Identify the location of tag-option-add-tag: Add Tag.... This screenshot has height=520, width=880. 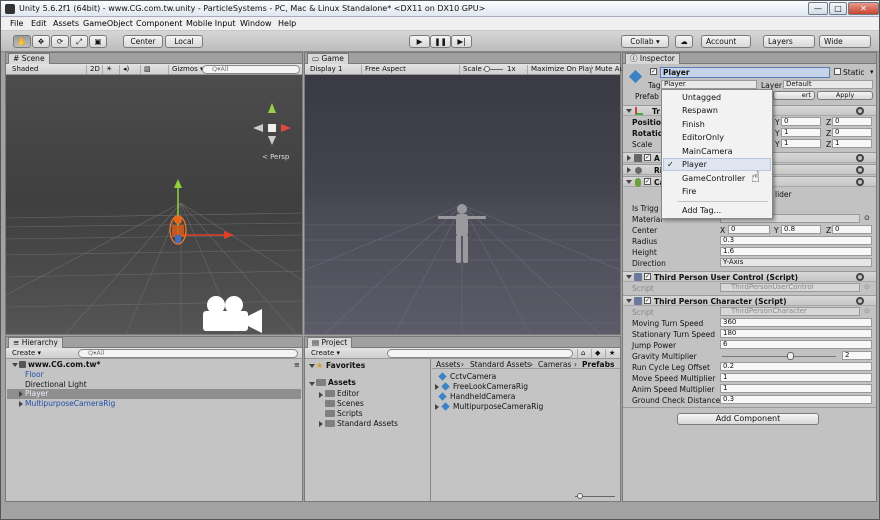
(701, 210).